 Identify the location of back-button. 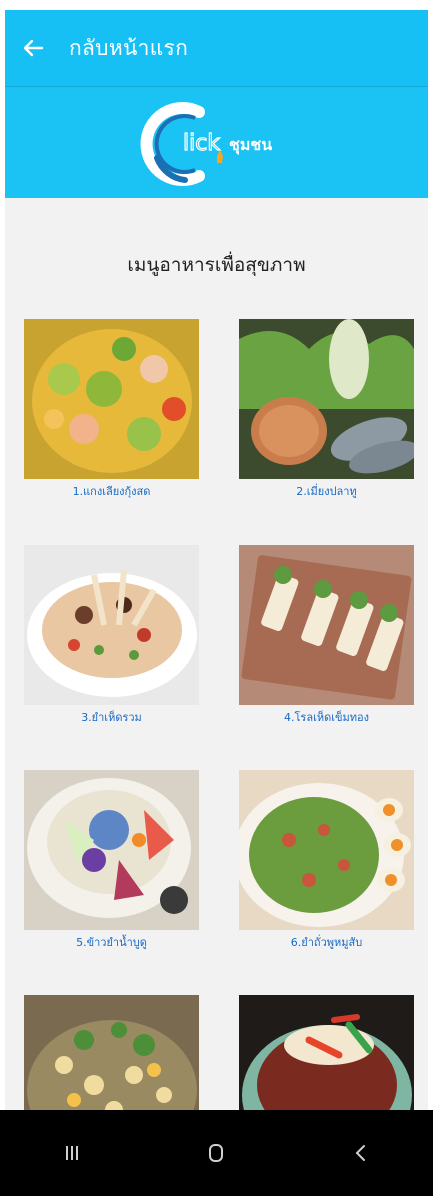
(33, 48).